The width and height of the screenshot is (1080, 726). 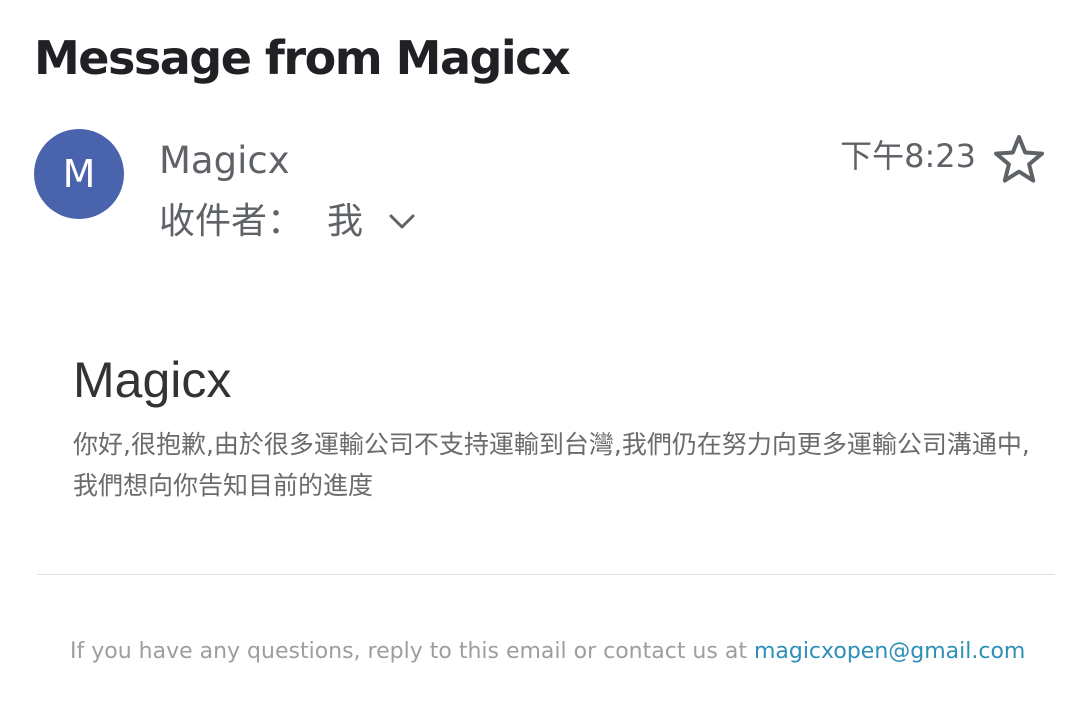 I want to click on star-button, so click(x=1019, y=159).